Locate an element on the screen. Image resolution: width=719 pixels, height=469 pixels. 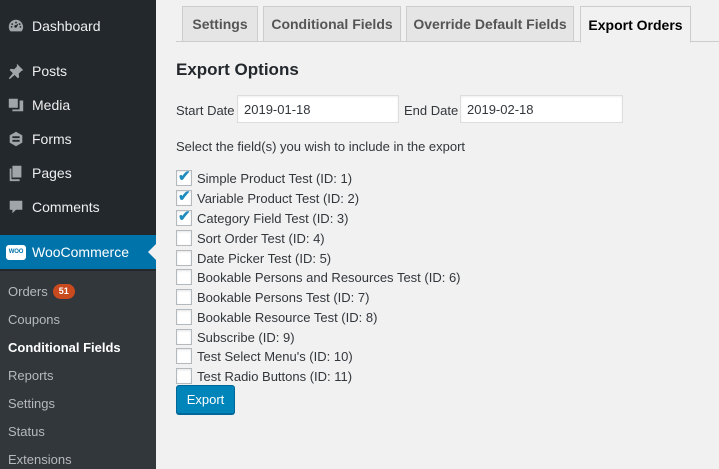
start-date-label: Start Date is located at coordinates (205, 110).